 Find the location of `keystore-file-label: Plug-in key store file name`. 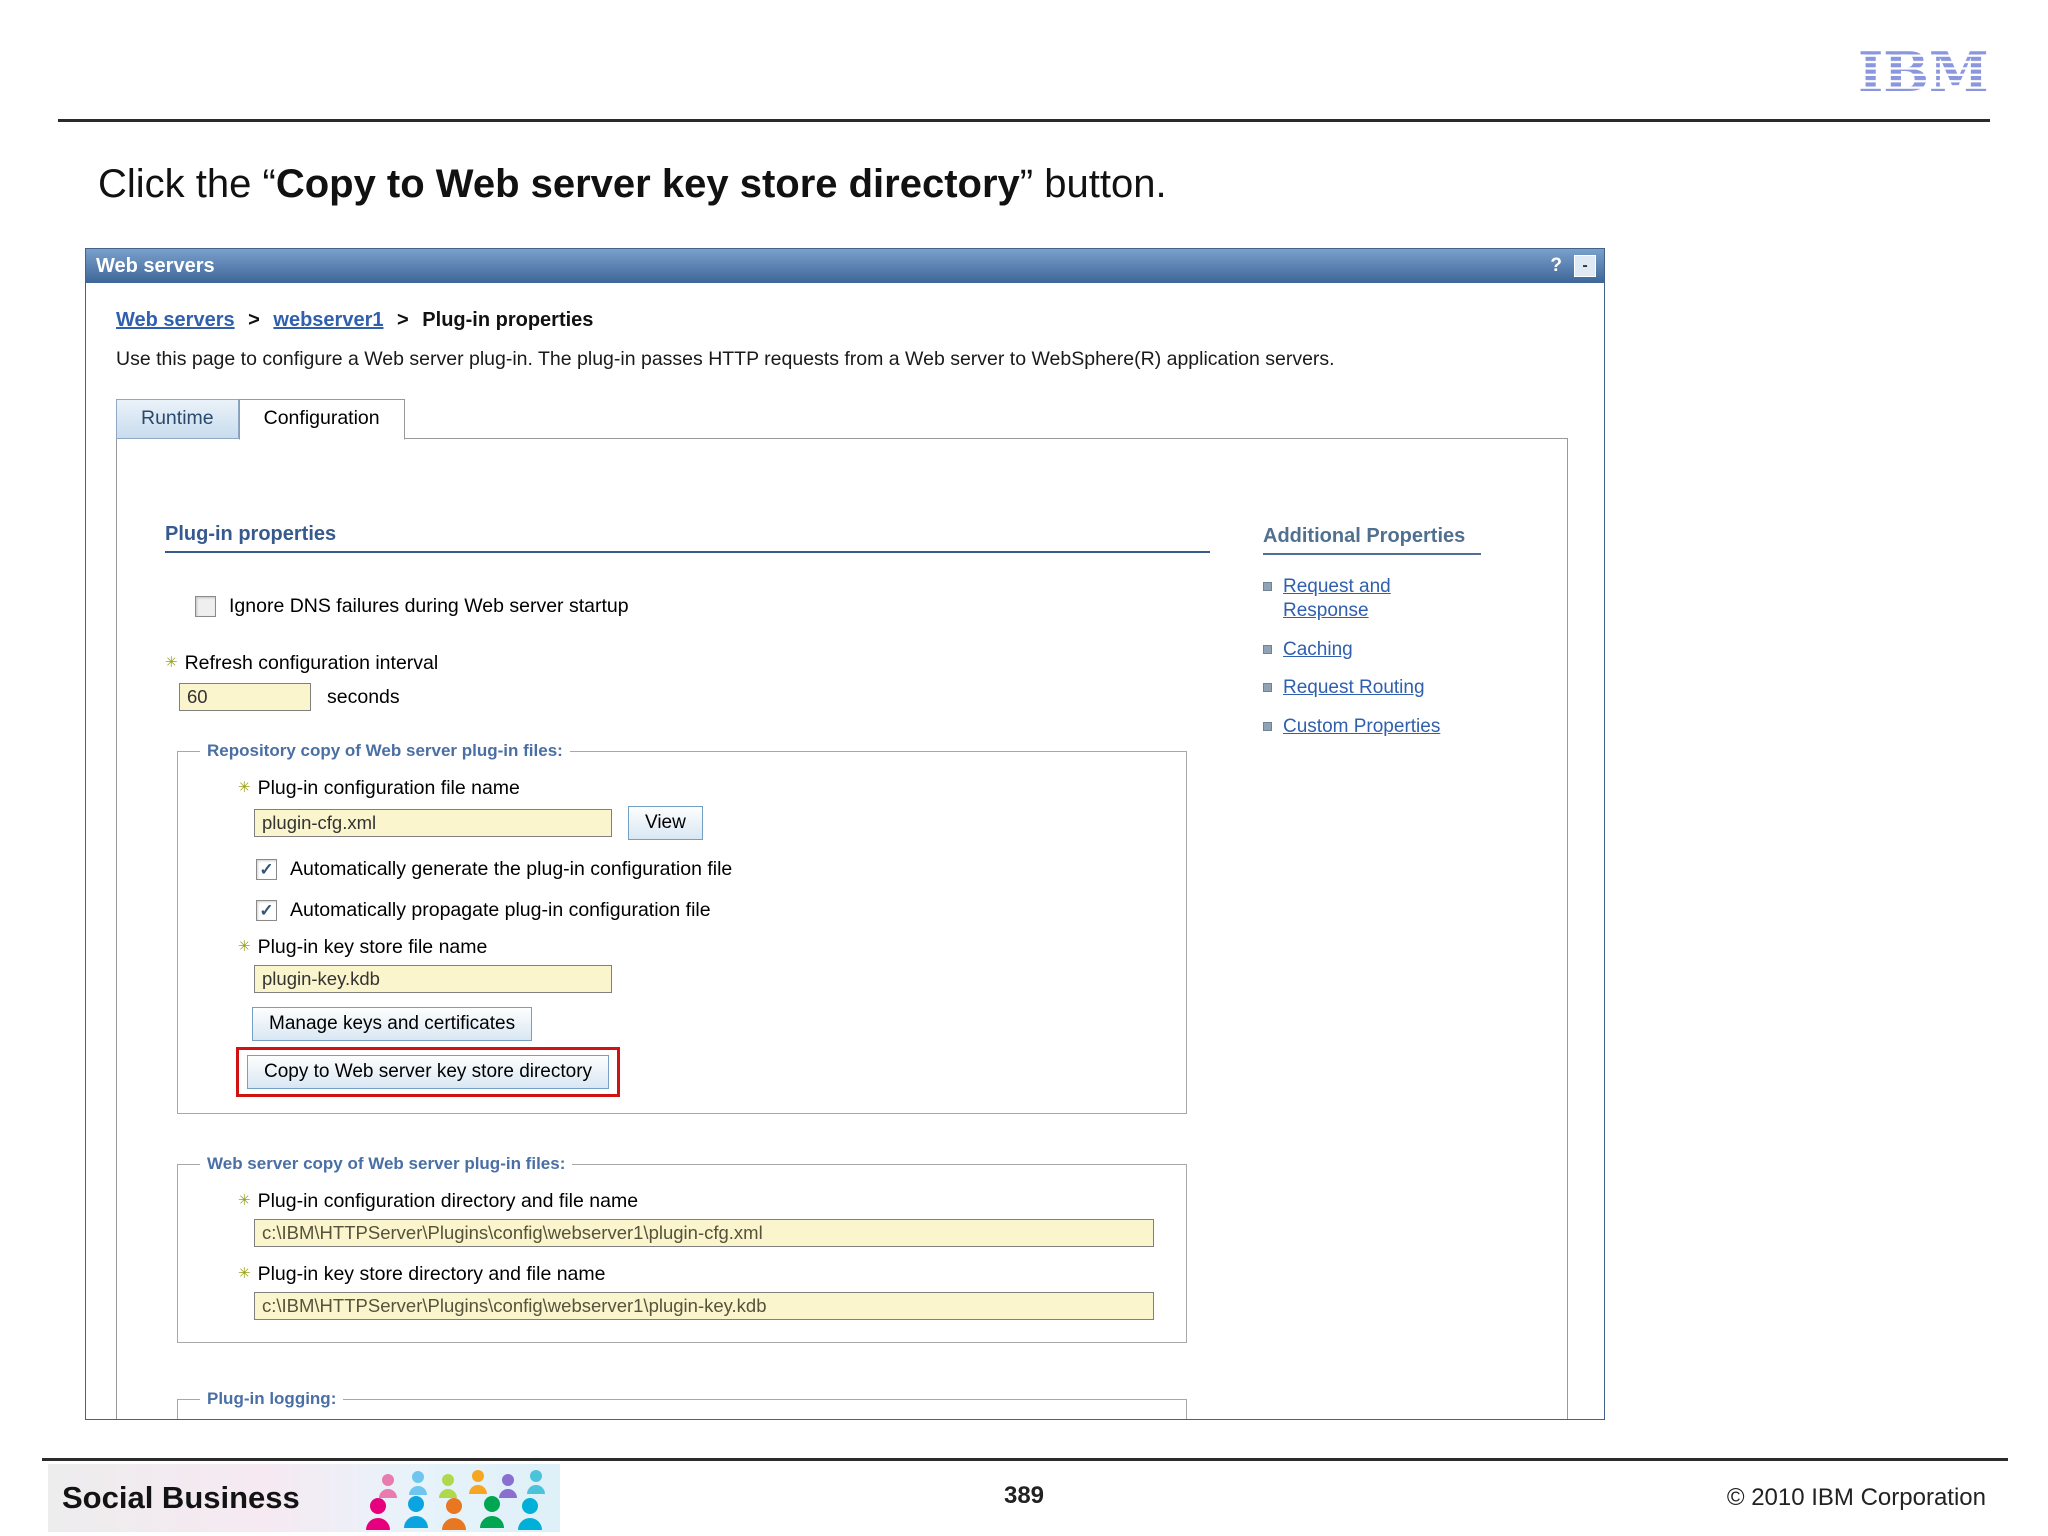

keystore-file-label: Plug-in key store file name is located at coordinates (703, 947).